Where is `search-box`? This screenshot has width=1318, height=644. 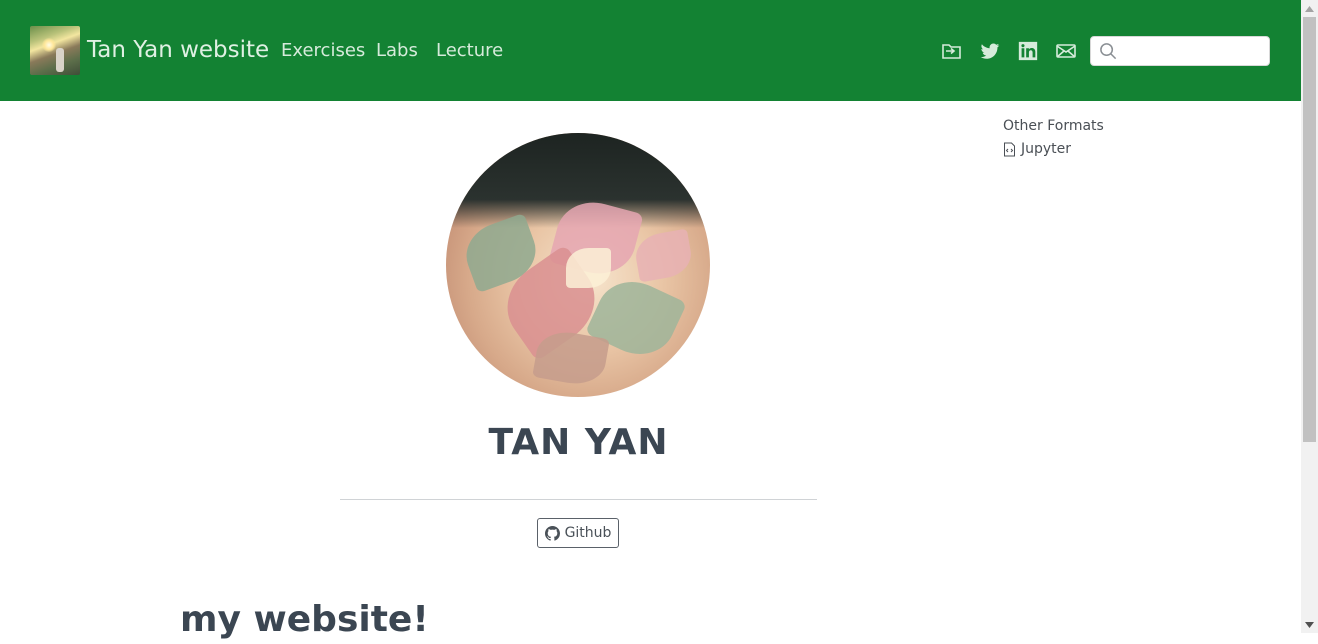 search-box is located at coordinates (1180, 51).